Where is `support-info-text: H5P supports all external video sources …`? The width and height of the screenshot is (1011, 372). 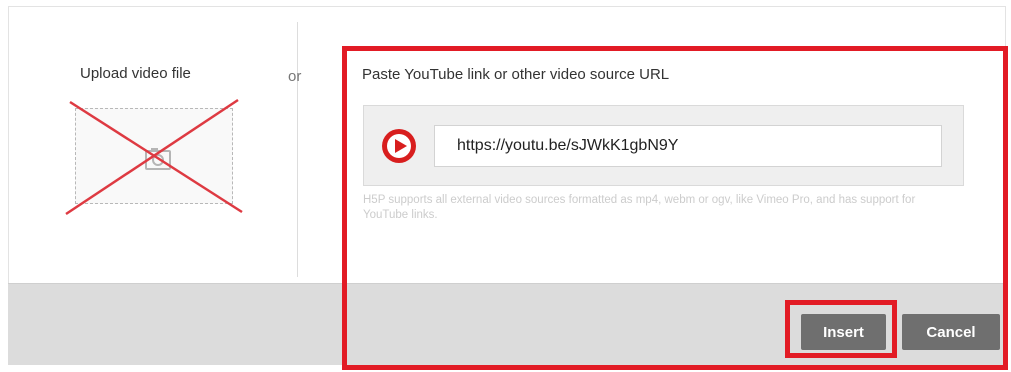
support-info-text: H5P supports all external video sources … is located at coordinates (639, 207).